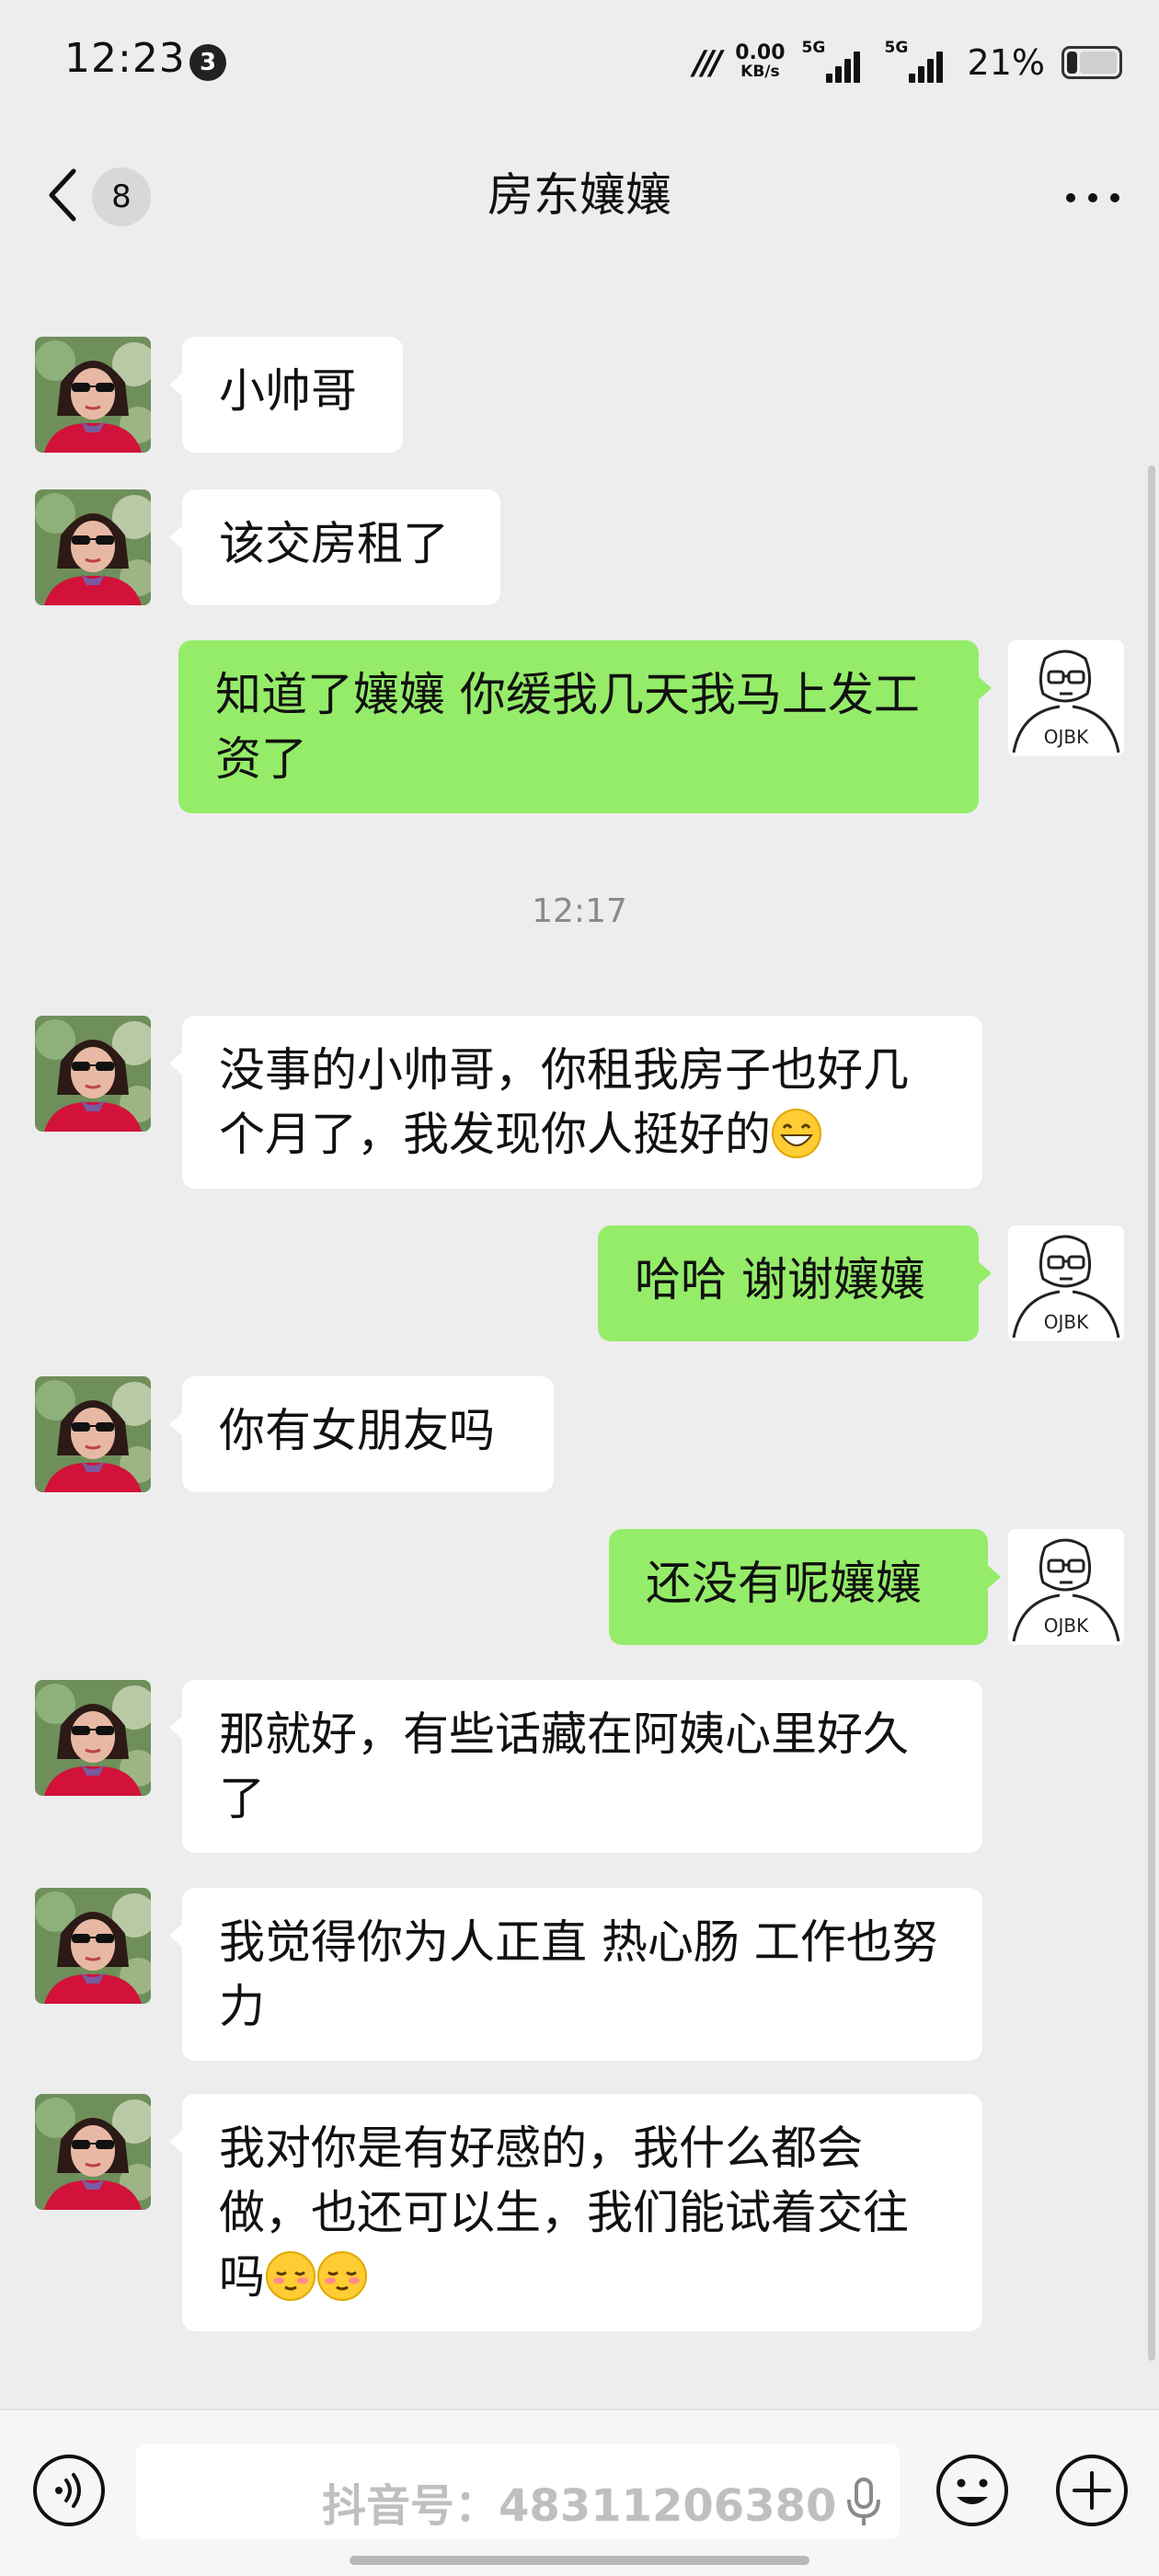 The height and width of the screenshot is (2576, 1159). I want to click on chat-title: 房东孃孃, so click(579, 195).